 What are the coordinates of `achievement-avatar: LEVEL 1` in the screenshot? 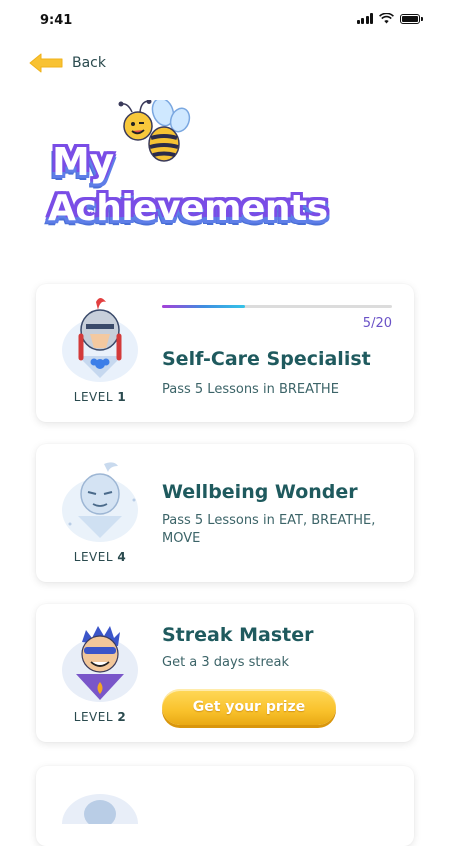 It's located at (100, 350).